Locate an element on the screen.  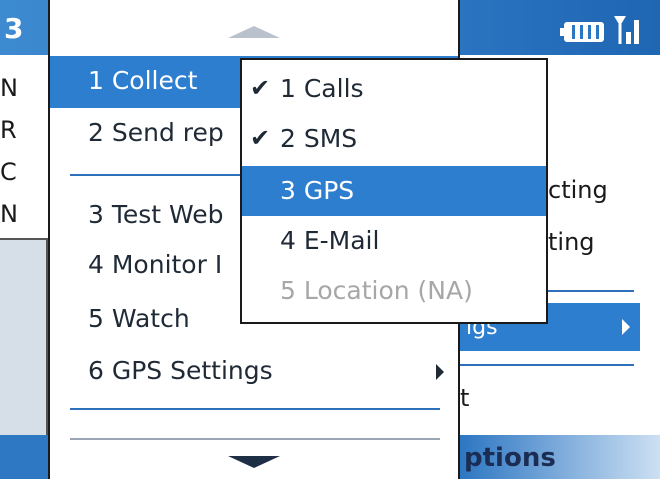
softkey-options: ptions is located at coordinates (510, 458).